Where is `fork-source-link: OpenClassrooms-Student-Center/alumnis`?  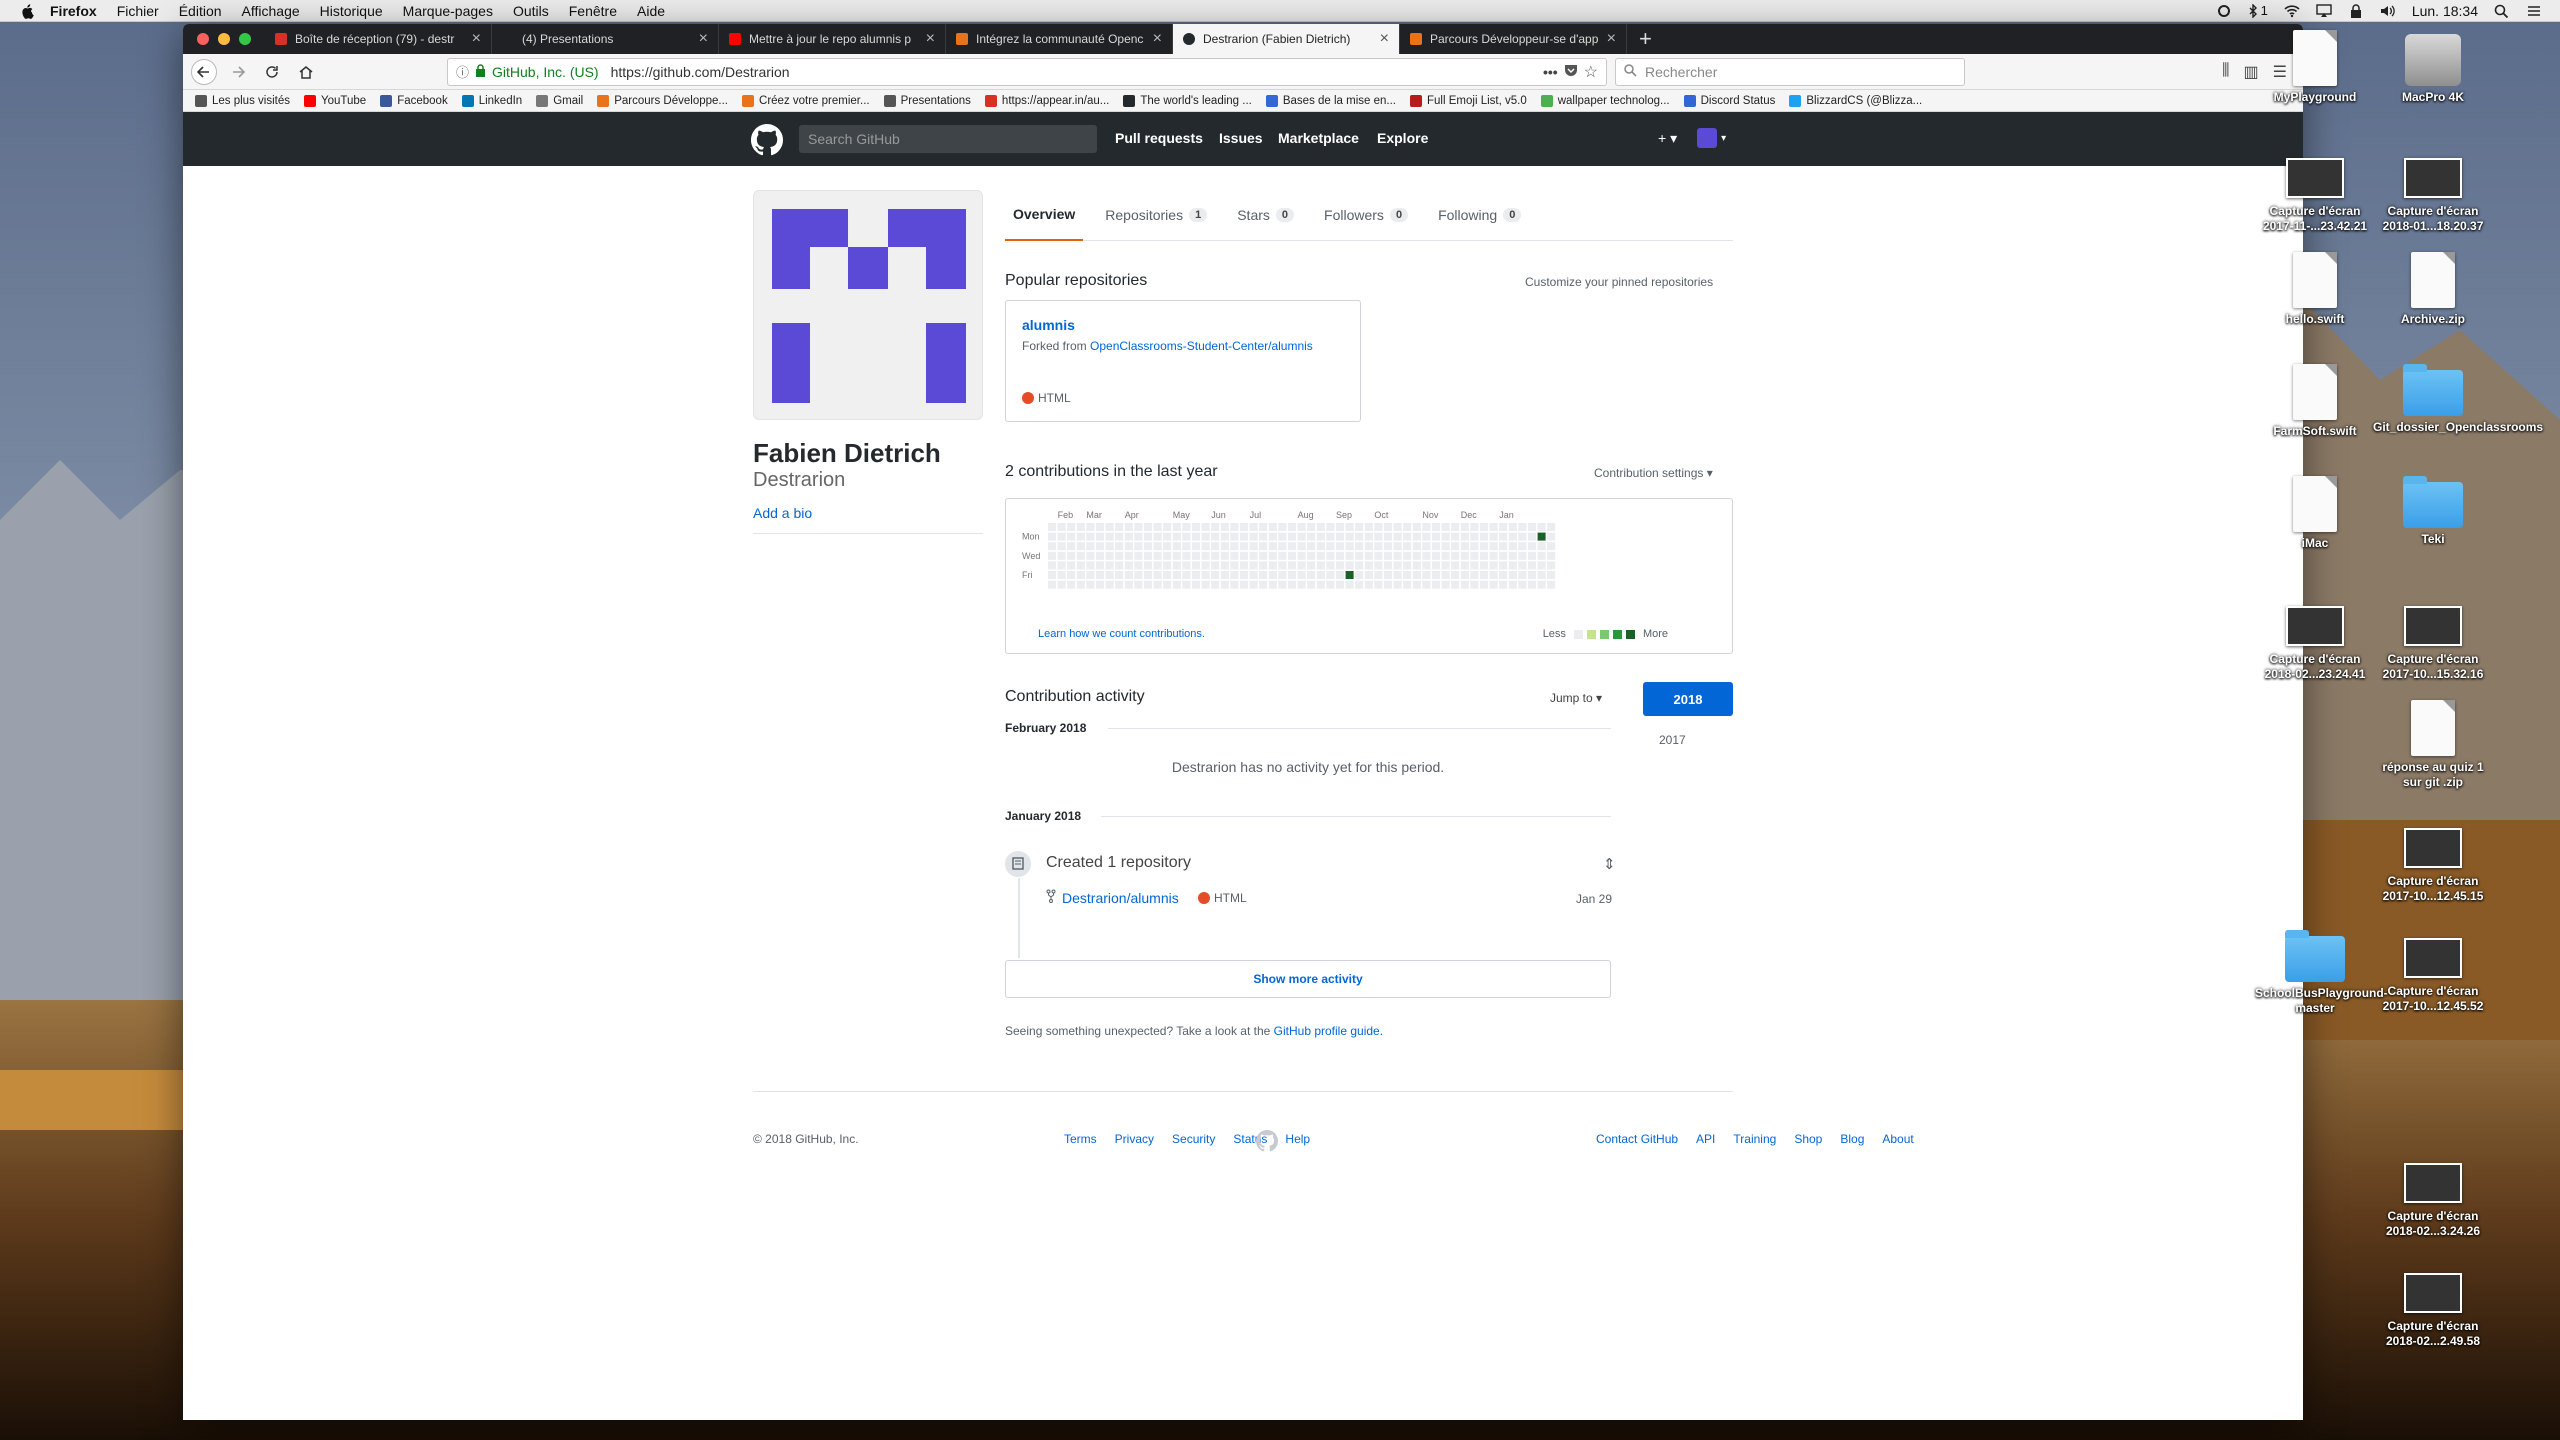 fork-source-link: OpenClassrooms-Student-Center/alumnis is located at coordinates (1201, 346).